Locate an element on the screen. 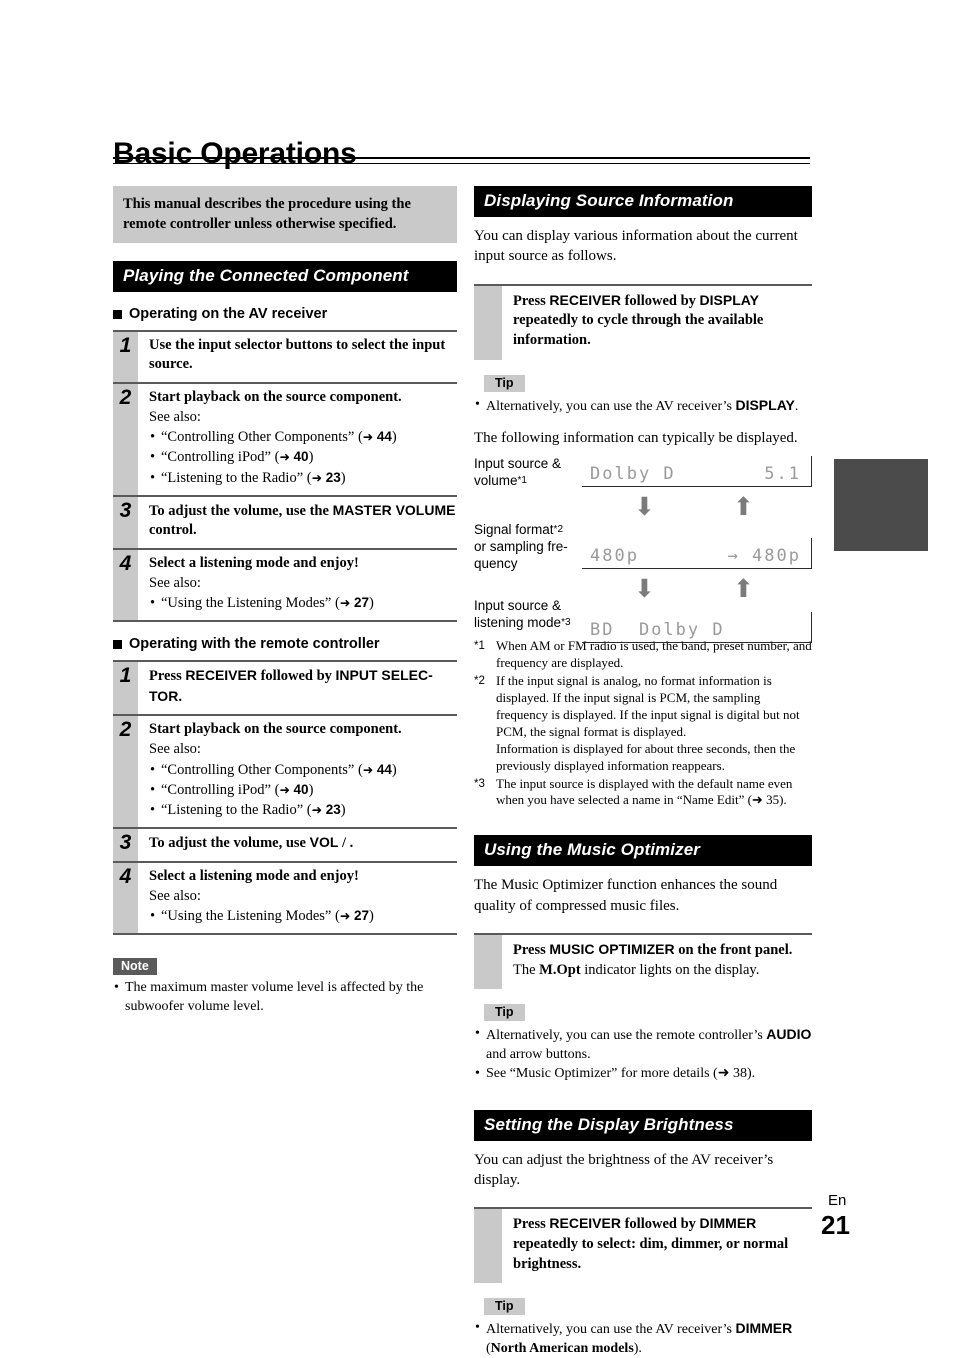  step-title-pre: To adjust the volume, use the is located at coordinates (241, 510).